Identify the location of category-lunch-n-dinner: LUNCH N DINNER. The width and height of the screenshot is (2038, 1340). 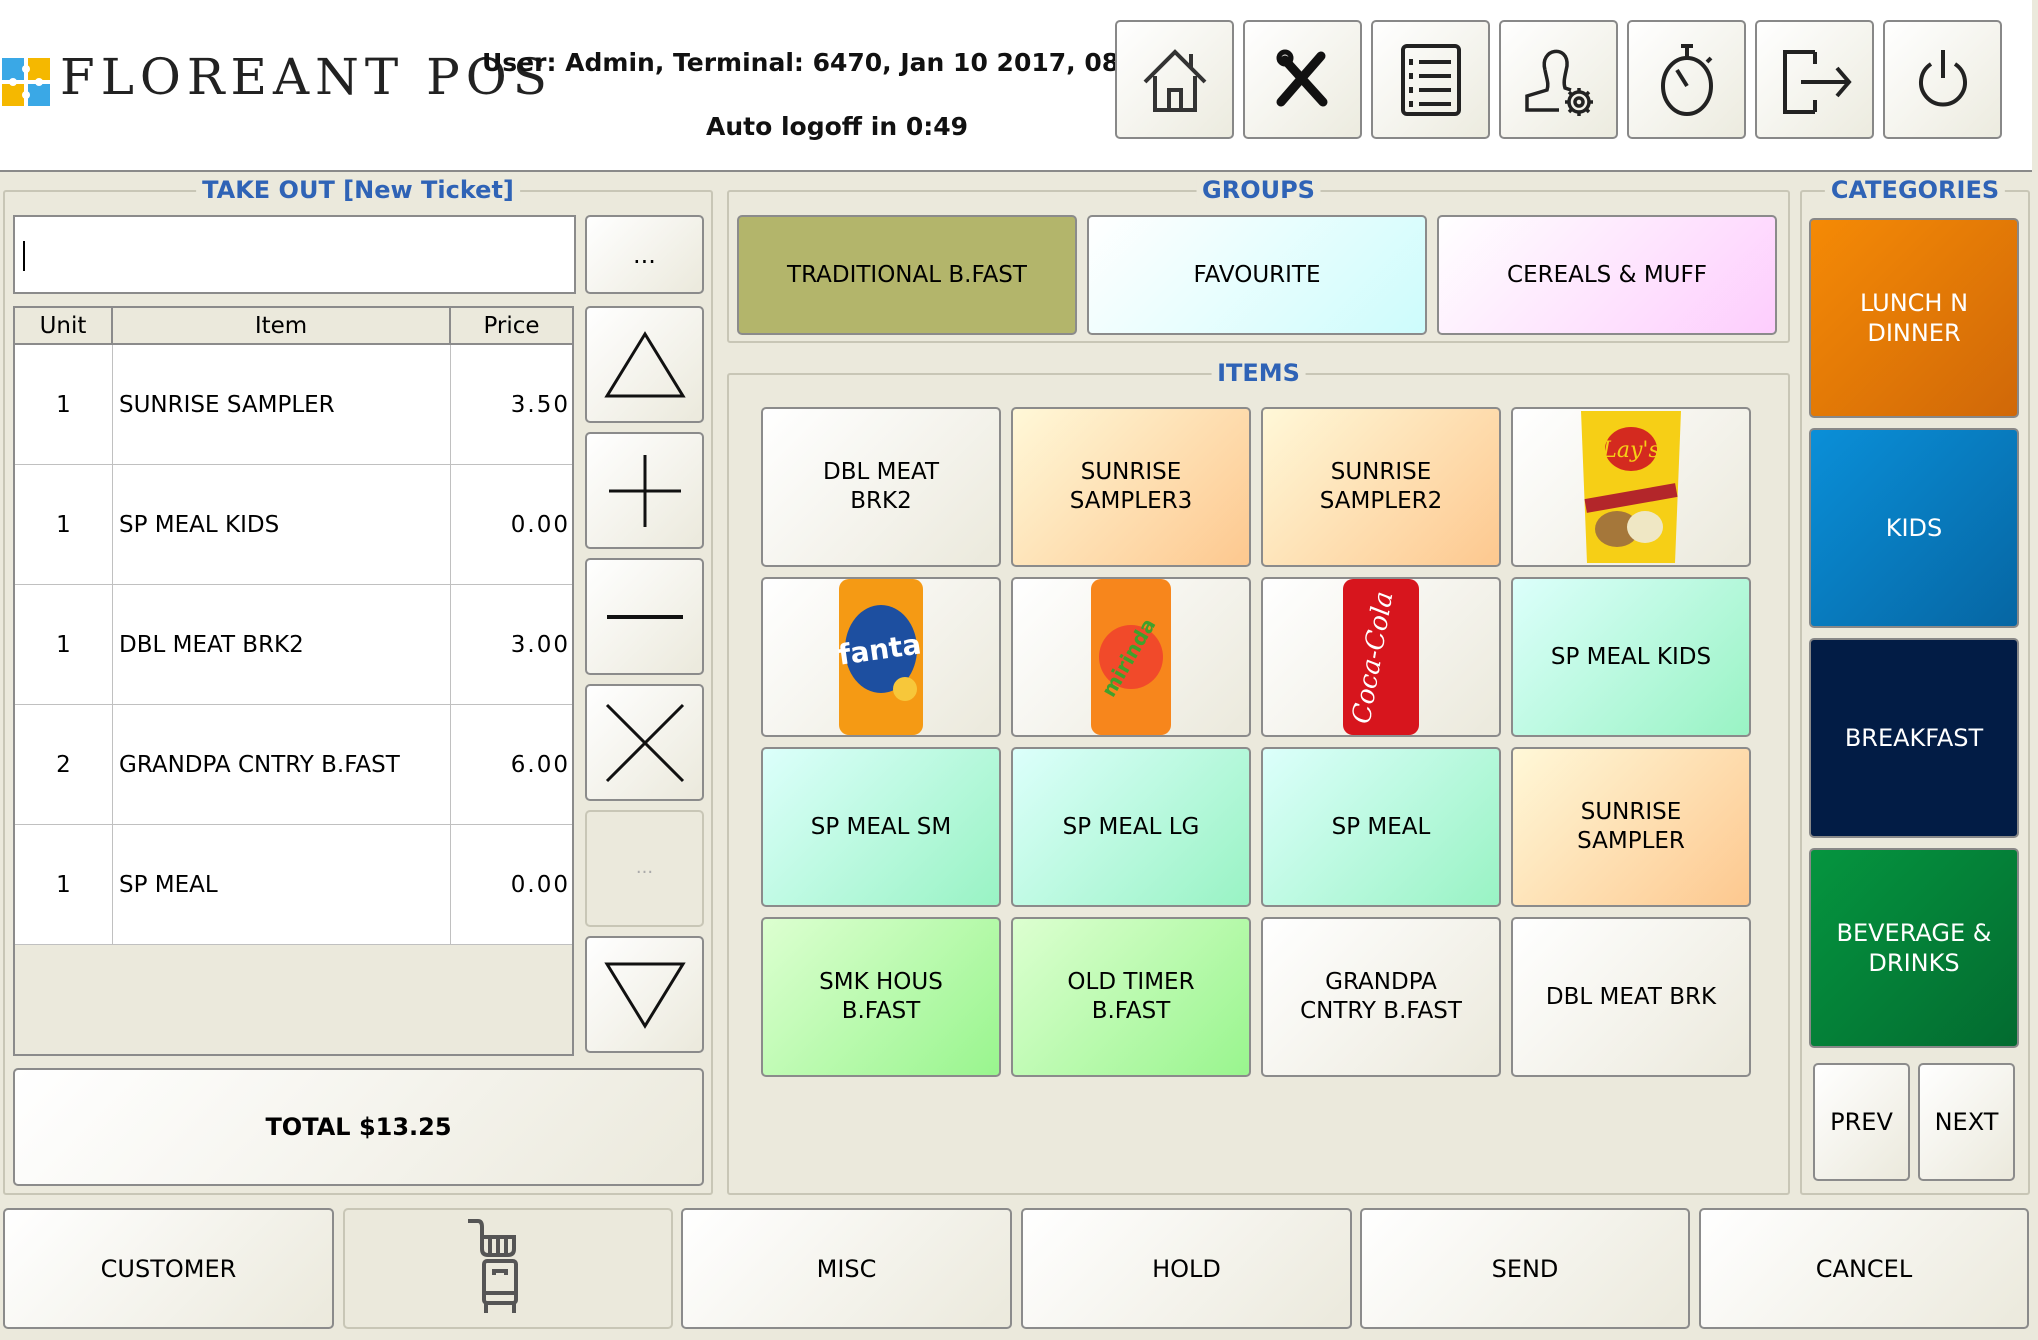
(1914, 318).